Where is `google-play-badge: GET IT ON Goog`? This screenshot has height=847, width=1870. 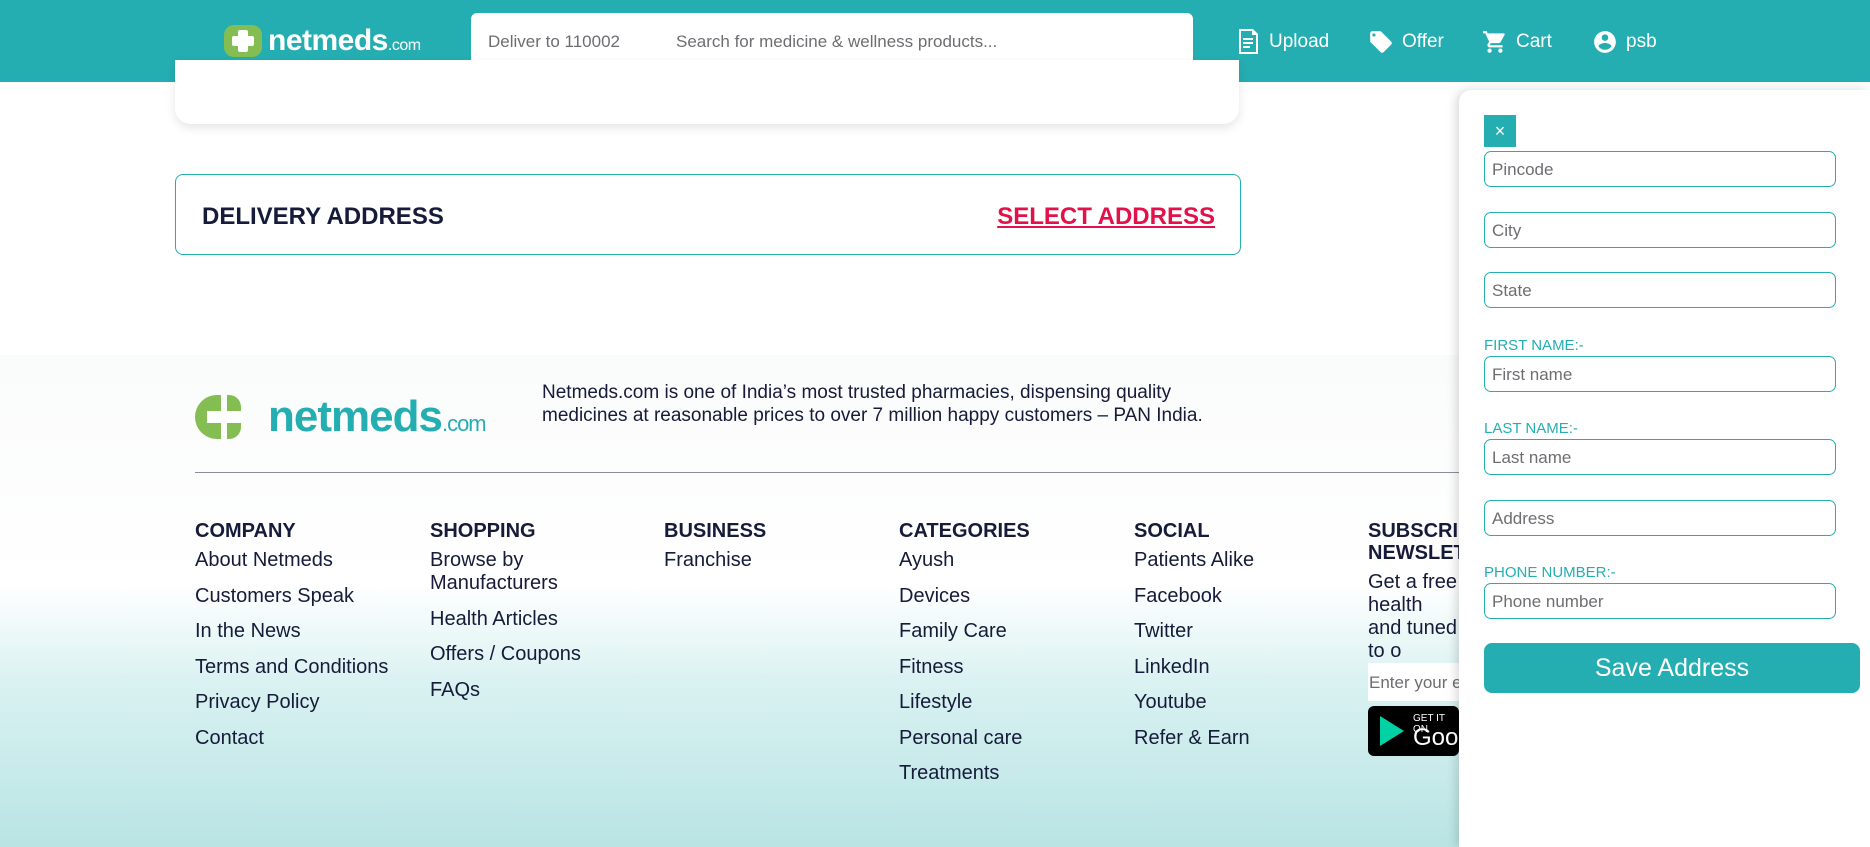 google-play-badge: GET IT ON Goog is located at coordinates (1413, 731).